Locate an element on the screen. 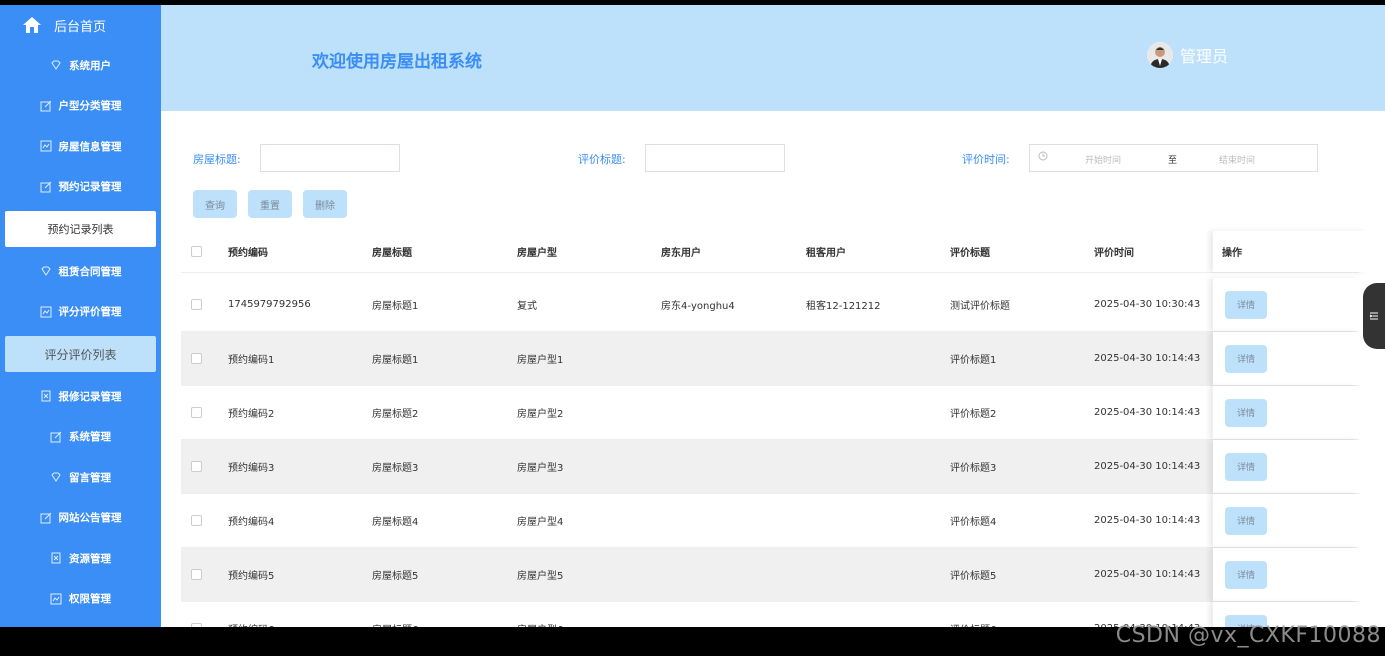  sidebar-item: 系统用户 is located at coordinates (80, 65).